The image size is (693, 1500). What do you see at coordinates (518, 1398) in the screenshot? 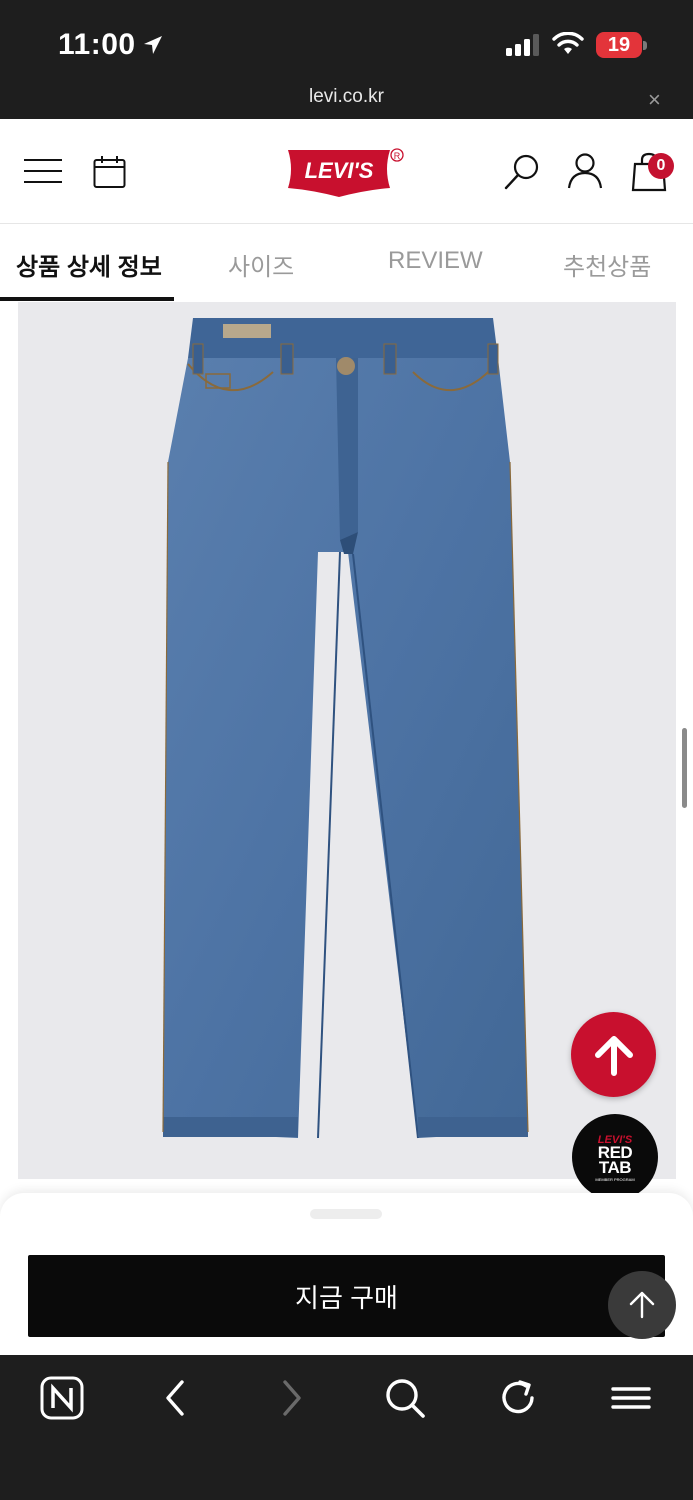
I see `refresh-icon` at bounding box center [518, 1398].